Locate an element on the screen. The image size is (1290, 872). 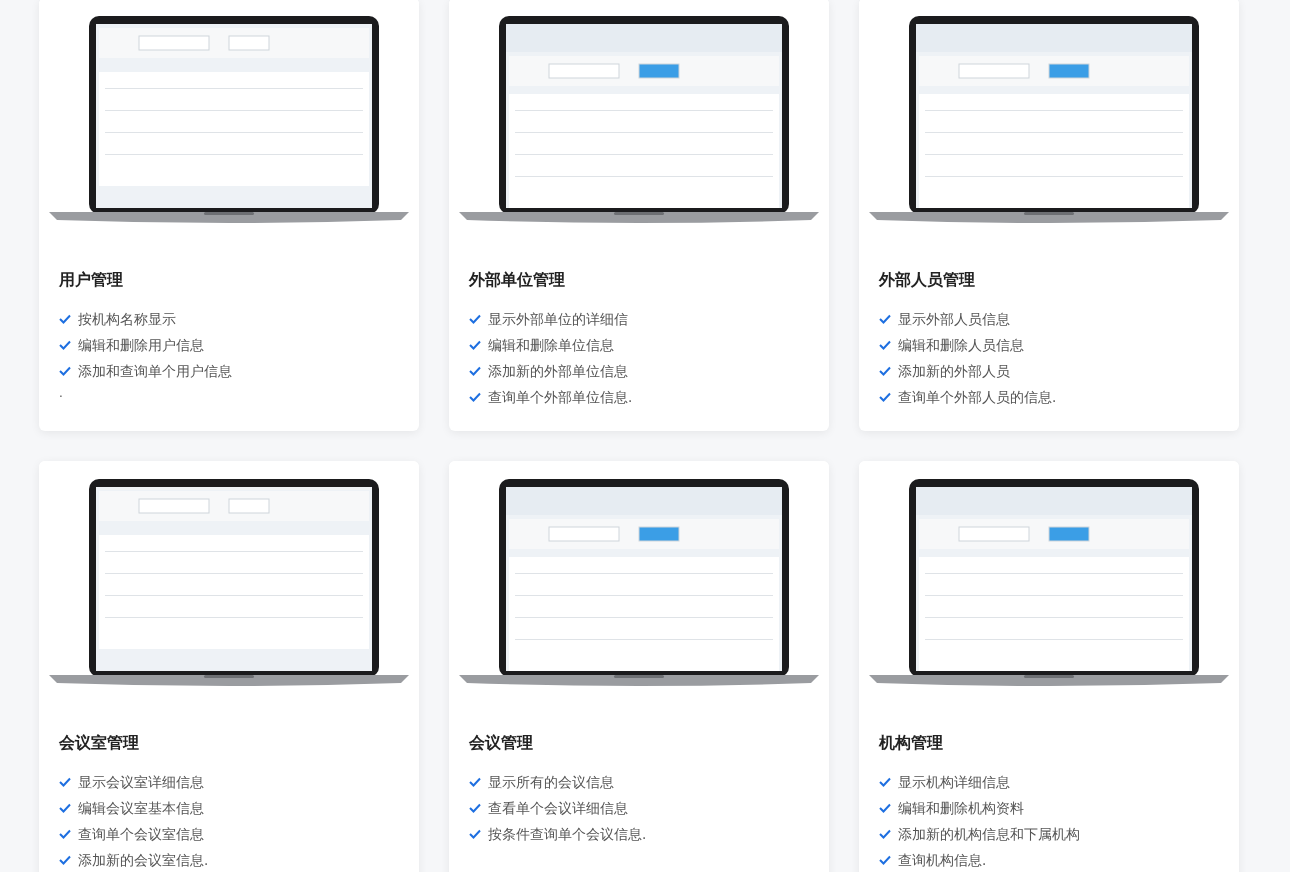
feature-text: 添加新的会议室信息. is located at coordinates (143, 860).